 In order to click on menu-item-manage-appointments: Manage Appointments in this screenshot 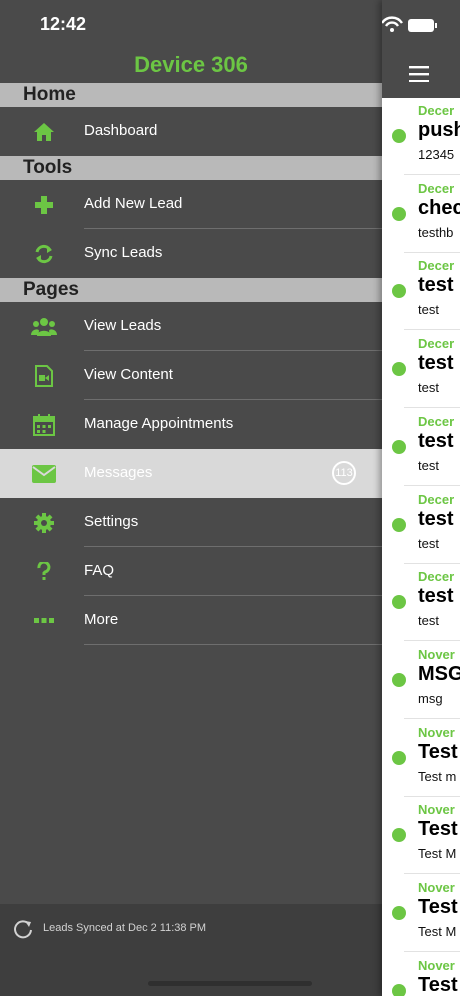, I will do `click(191, 424)`.